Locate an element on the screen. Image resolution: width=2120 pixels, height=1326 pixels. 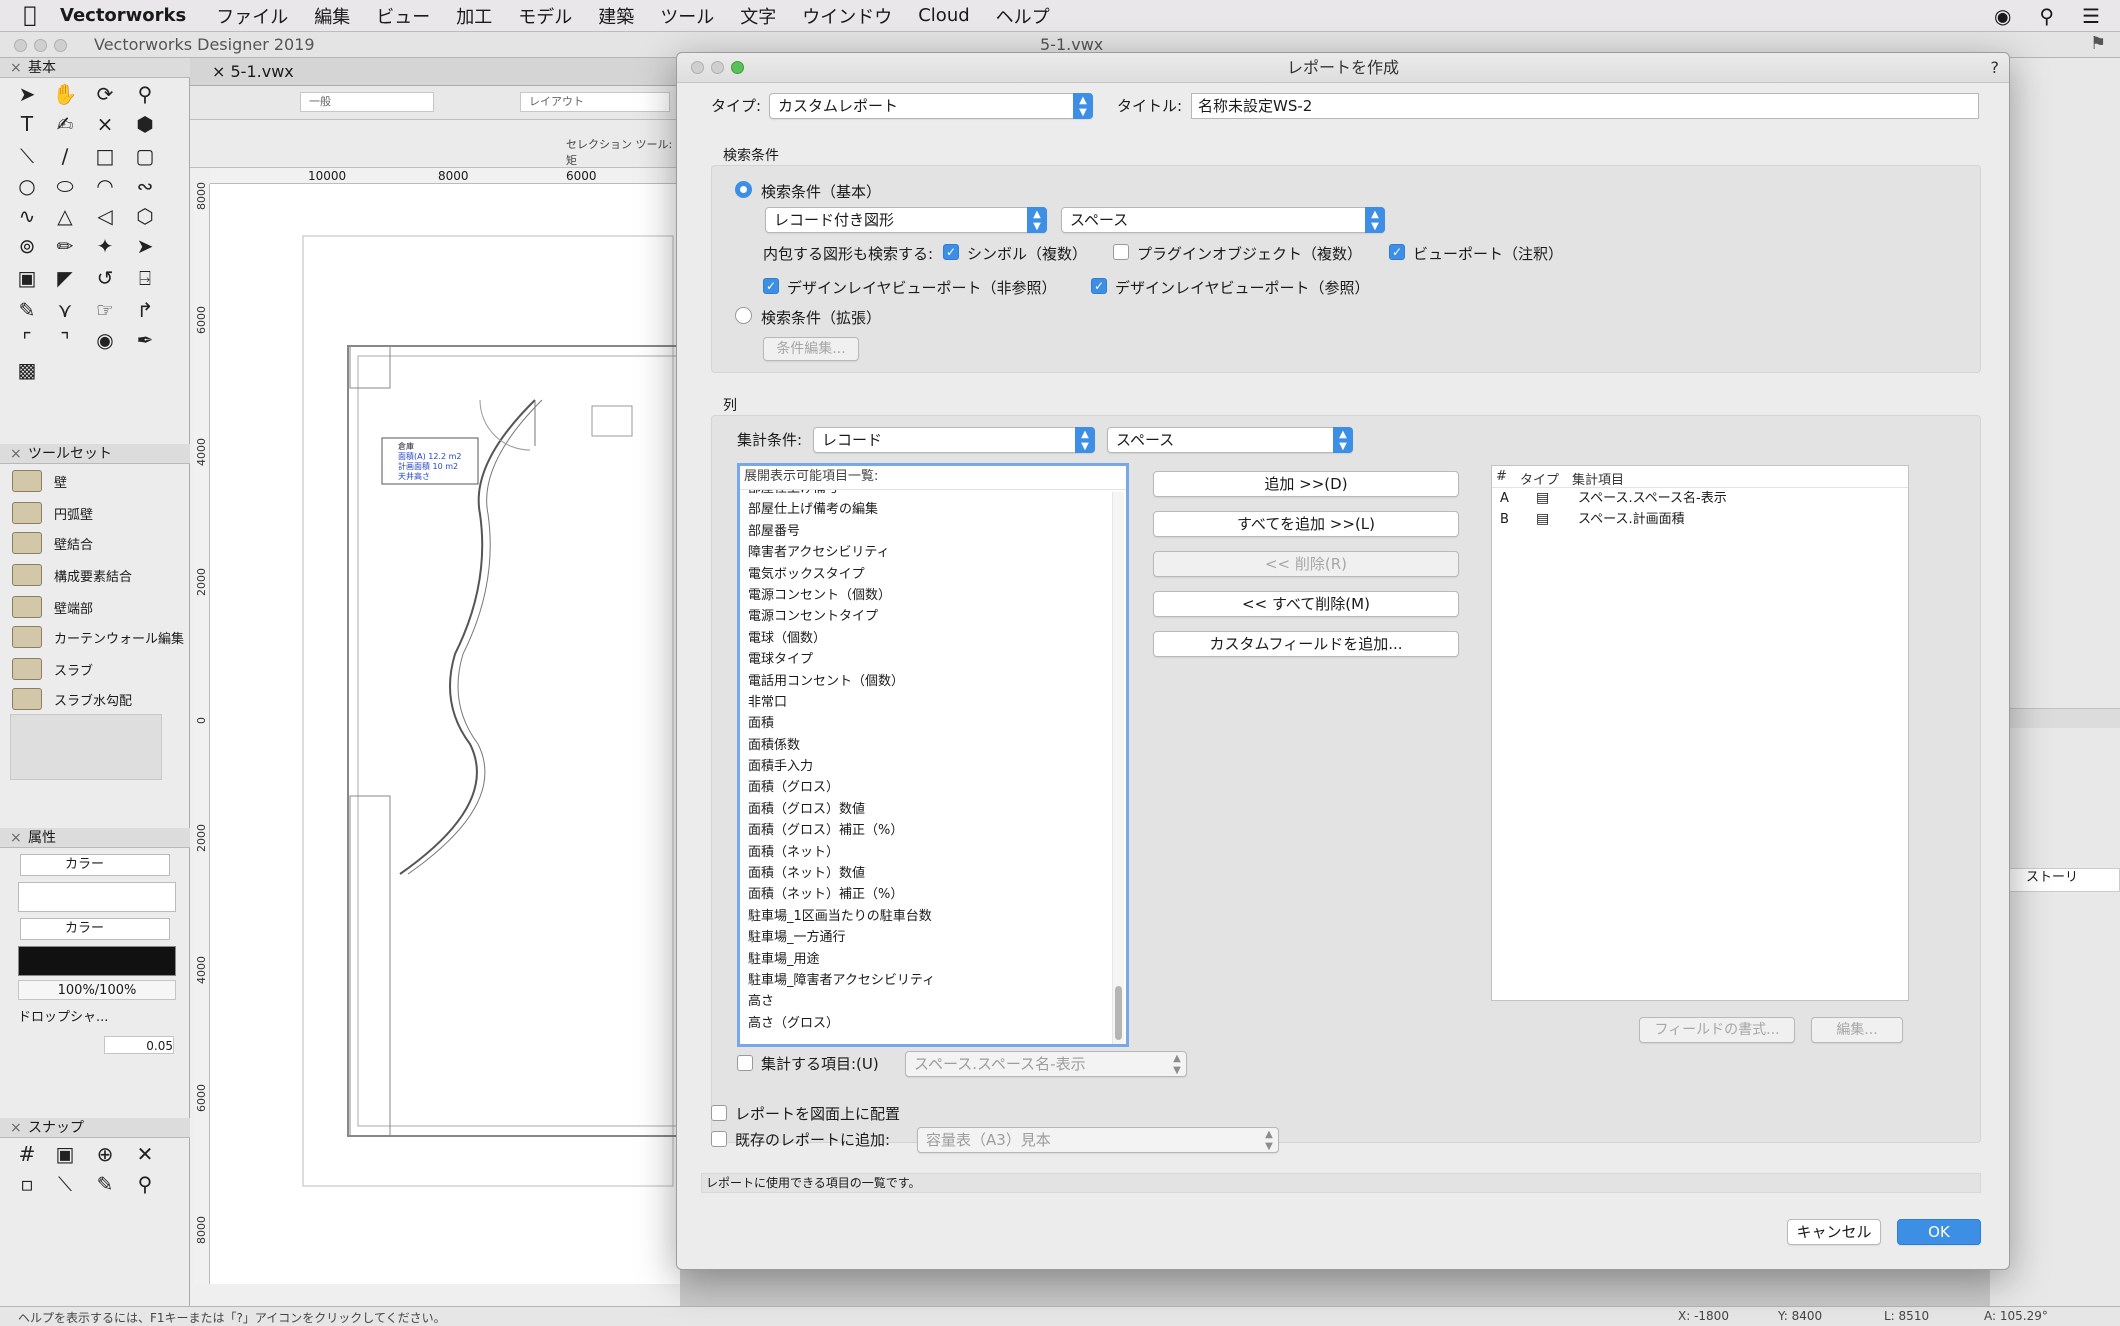
pan-tool-icon: ✋ is located at coordinates (65, 94).